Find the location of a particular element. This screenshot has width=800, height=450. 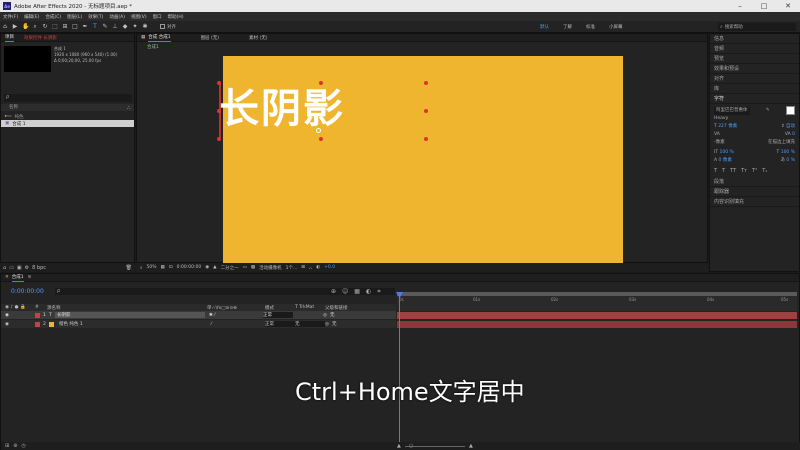

roto-tool-icon: ✦ is located at coordinates (135, 26).